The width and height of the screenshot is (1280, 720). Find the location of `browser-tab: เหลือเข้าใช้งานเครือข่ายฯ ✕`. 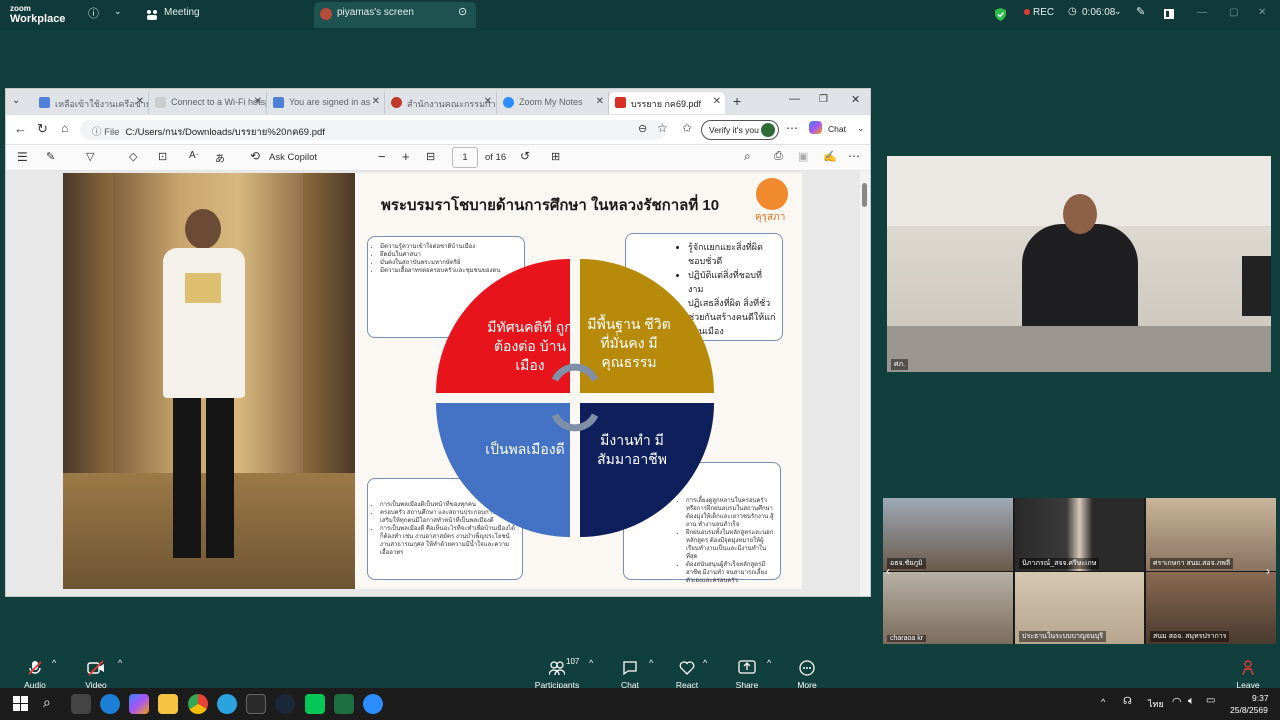

browser-tab: เหลือเข้าใช้งานเครือข่ายฯ ✕ is located at coordinates (91, 103).